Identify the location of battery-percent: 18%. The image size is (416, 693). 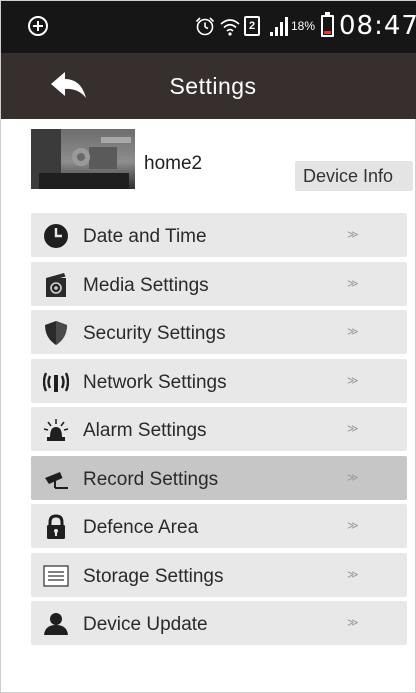
(303, 26).